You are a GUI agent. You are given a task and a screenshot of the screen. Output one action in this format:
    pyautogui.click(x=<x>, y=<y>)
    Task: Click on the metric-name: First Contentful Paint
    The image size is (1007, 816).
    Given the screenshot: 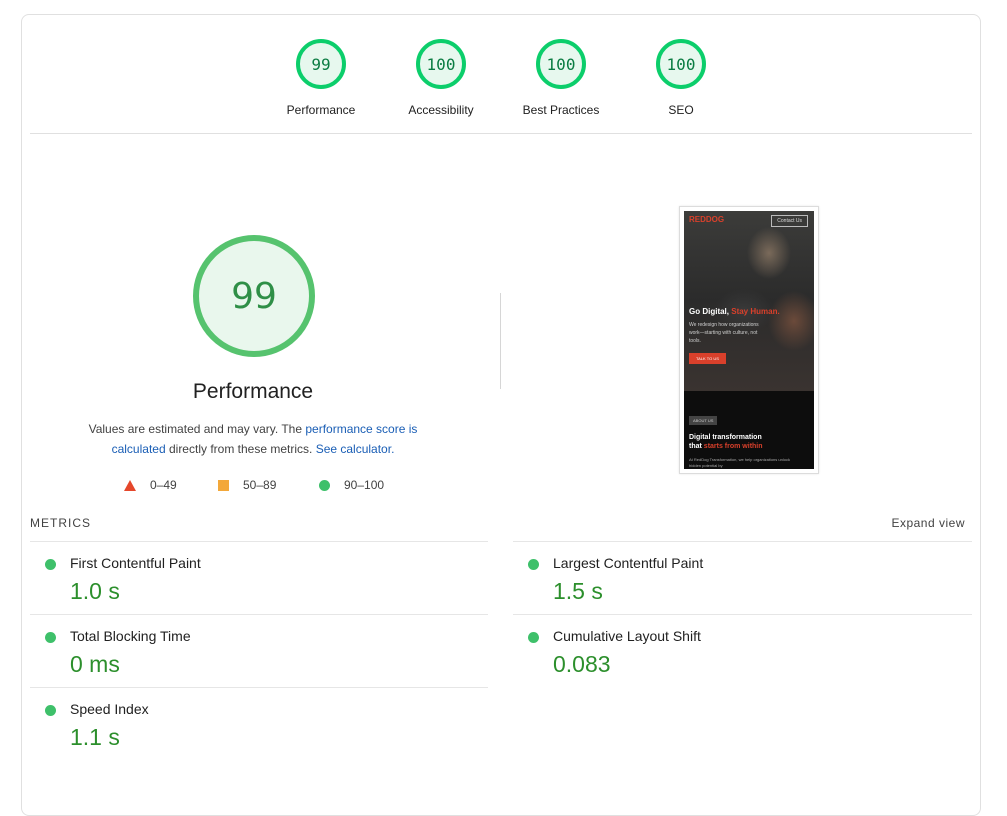 What is the action you would take?
    pyautogui.click(x=135, y=563)
    